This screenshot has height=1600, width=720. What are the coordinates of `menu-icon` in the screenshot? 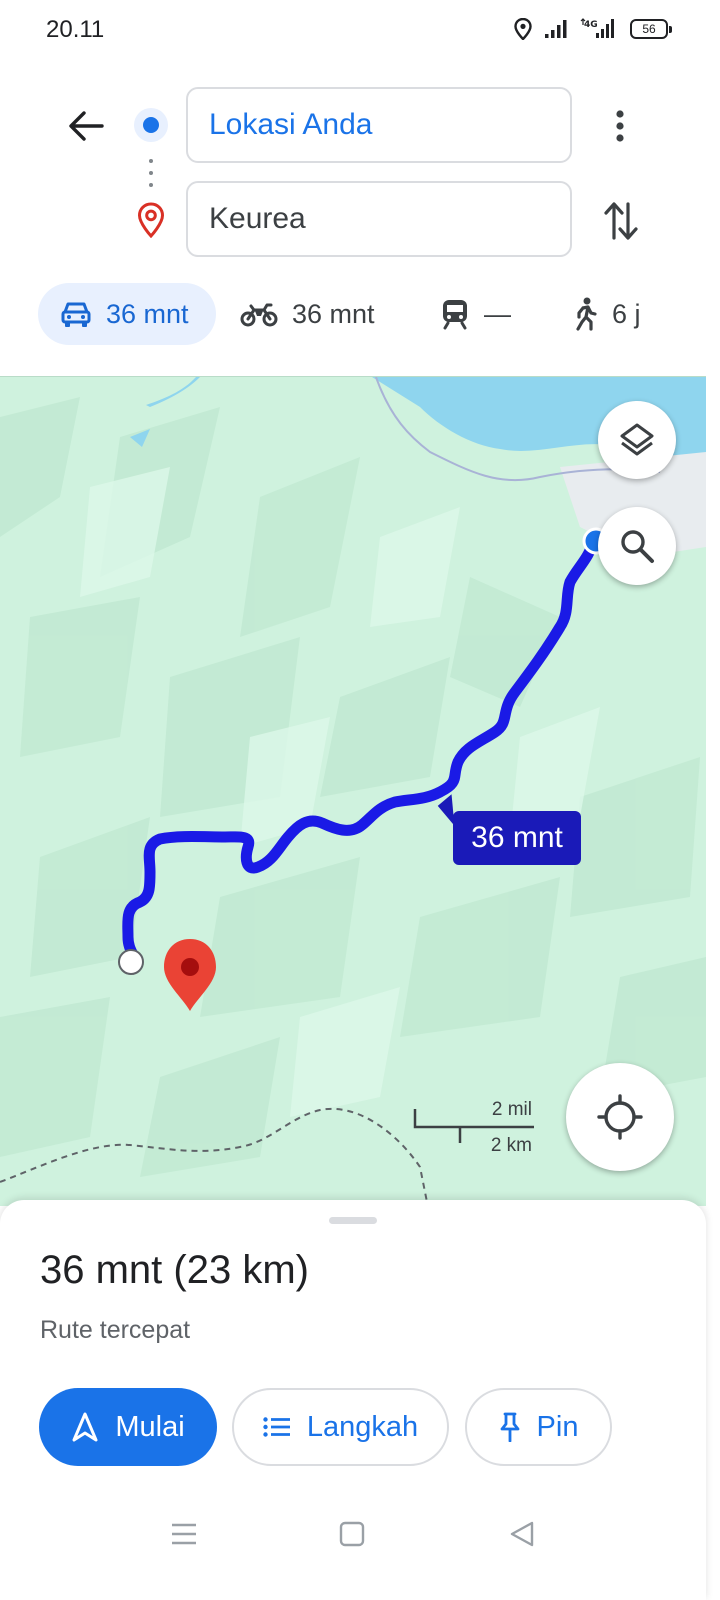 It's located at (184, 1534).